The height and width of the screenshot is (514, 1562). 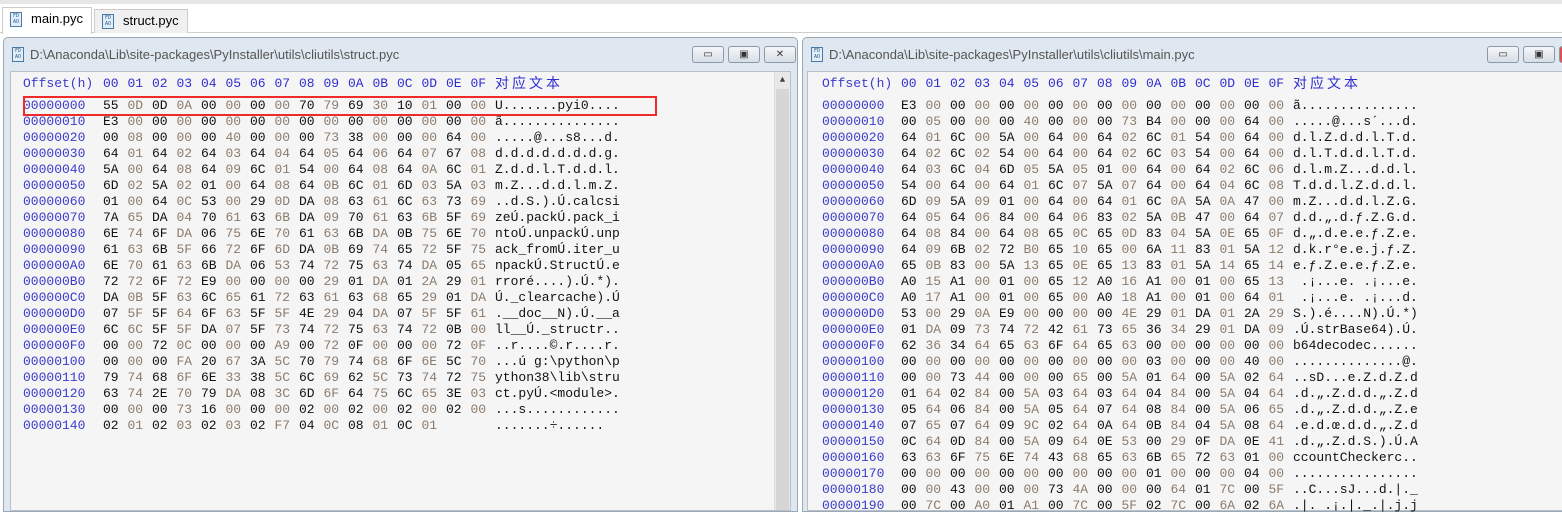 What do you see at coordinates (1355, 282) in the screenshot?
I see `row-text: .¡...e. .¡...e.` at bounding box center [1355, 282].